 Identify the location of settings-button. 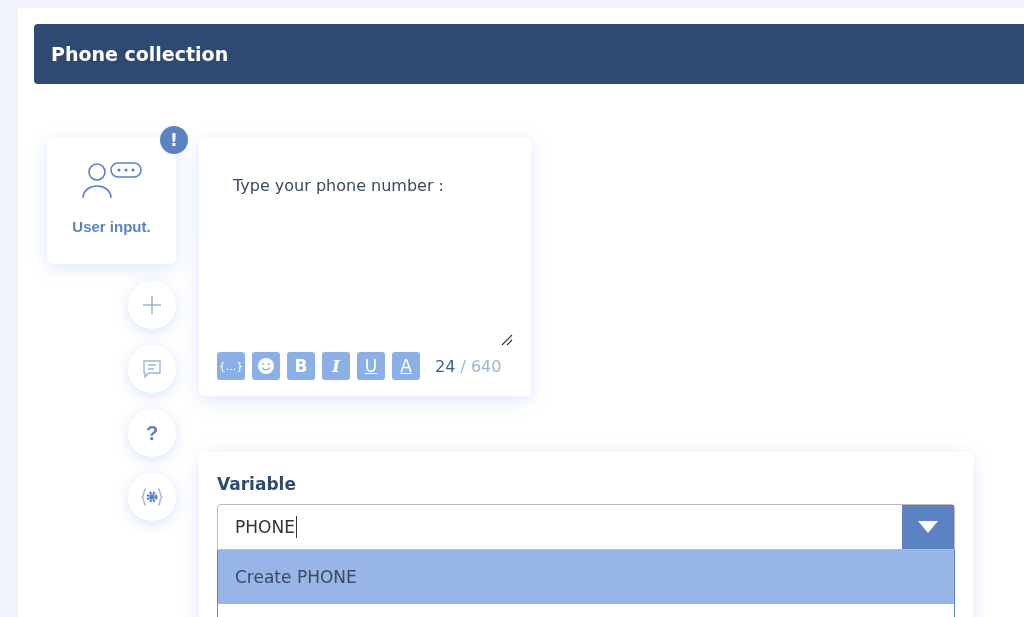
(152, 497).